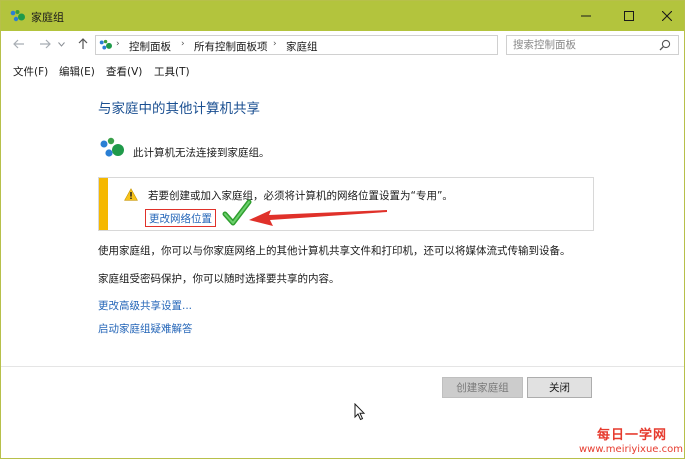 Image resolution: width=685 pixels, height=459 pixels. Describe the element at coordinates (583, 45) in the screenshot. I see `search-input` at that location.